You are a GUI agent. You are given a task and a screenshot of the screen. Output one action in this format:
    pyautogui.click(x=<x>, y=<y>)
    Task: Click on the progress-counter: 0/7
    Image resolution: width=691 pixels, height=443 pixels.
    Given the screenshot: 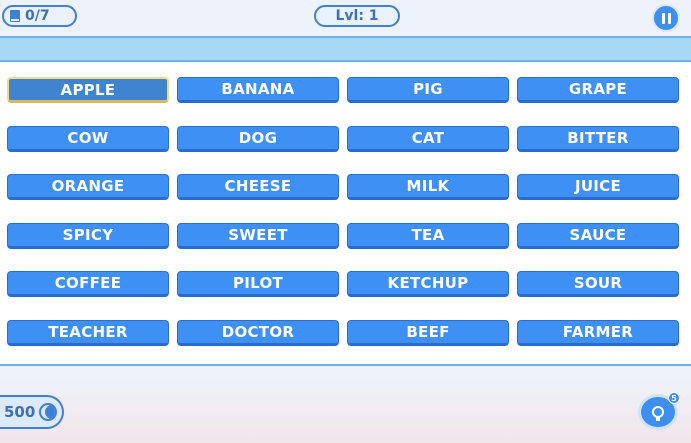 What is the action you would take?
    pyautogui.click(x=39, y=16)
    